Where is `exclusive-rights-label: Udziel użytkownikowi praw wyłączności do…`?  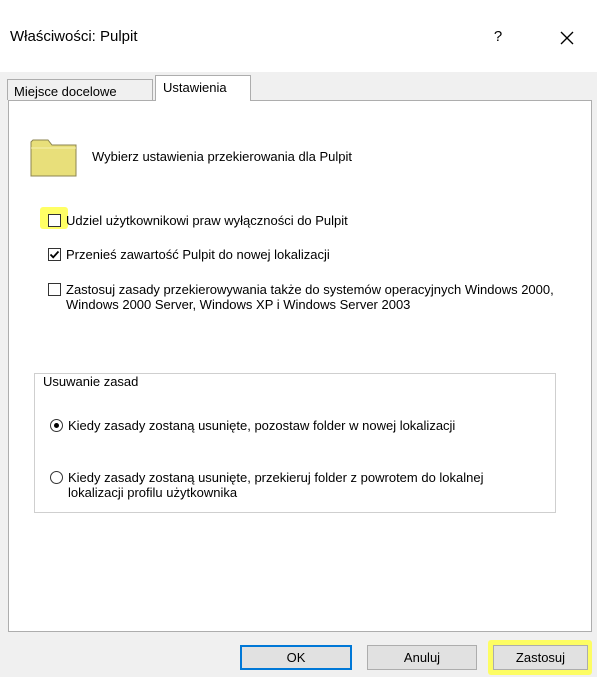 exclusive-rights-label: Udziel użytkownikowi praw wyłączności do… is located at coordinates (207, 220).